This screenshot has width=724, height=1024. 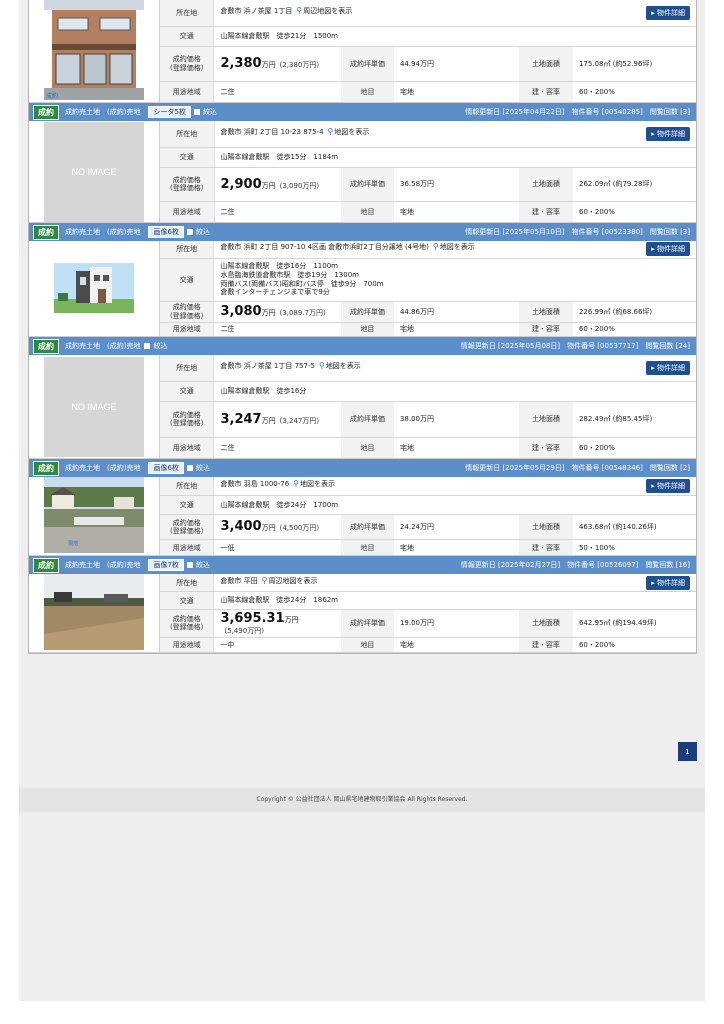 I want to click on no-image-placeholder: NO IMAGE, so click(x=93, y=406).